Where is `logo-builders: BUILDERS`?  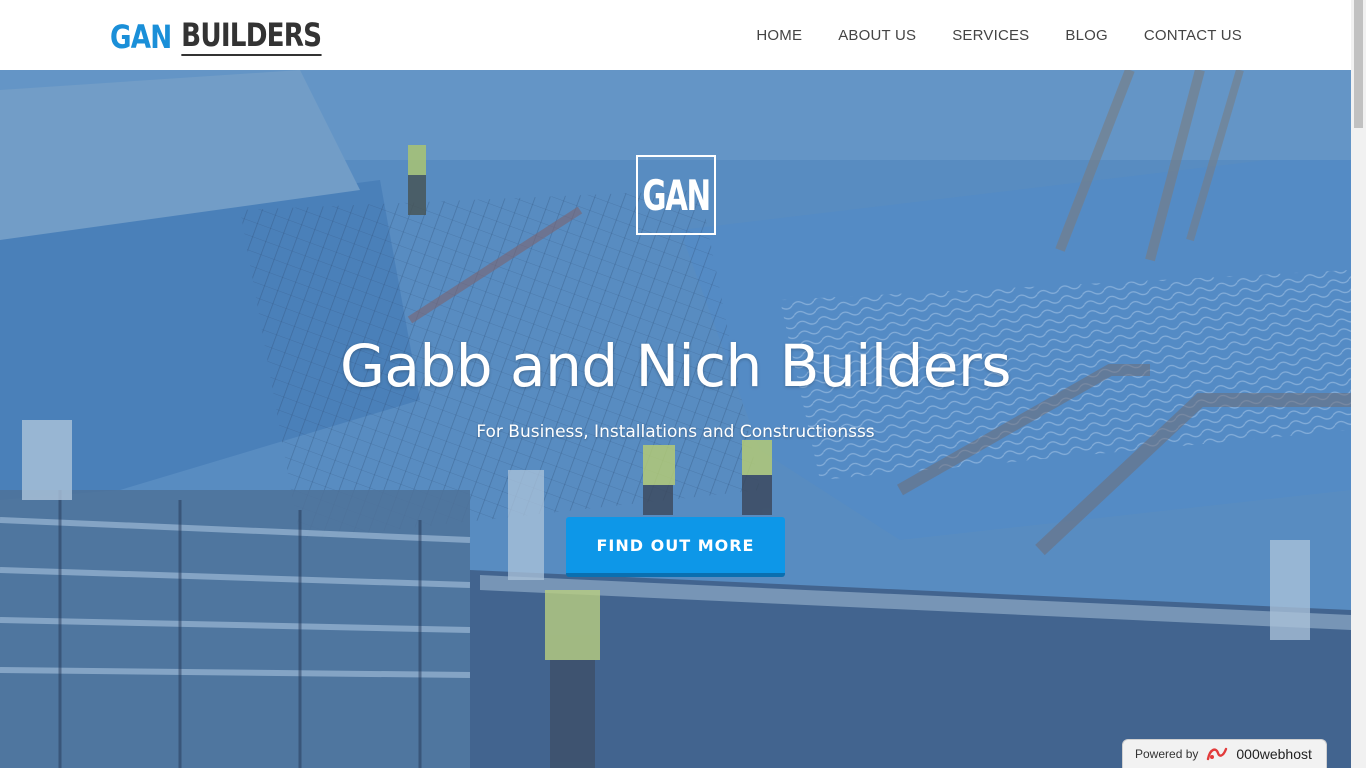
logo-builders: BUILDERS is located at coordinates (251, 36).